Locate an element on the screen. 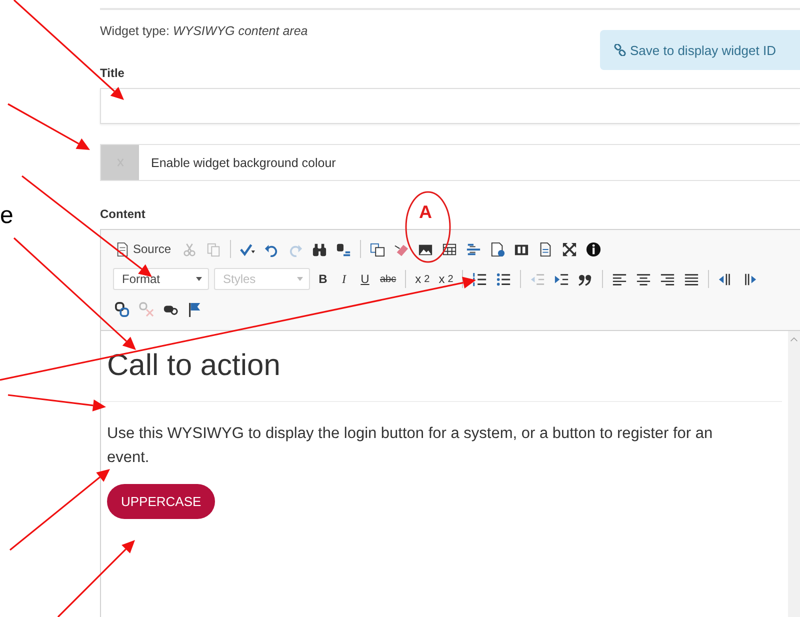 This screenshot has width=800, height=617. toggle-switch is located at coordinates (120, 162).